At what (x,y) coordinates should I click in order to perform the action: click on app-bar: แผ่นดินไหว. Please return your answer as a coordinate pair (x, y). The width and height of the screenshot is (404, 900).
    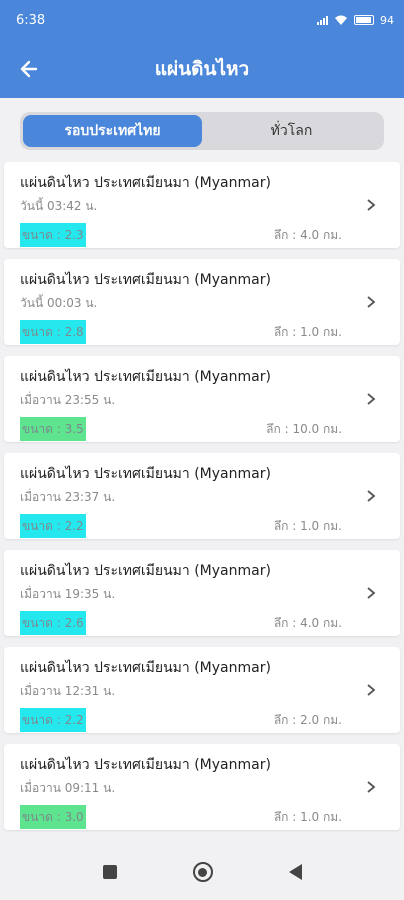
    Looking at the image, I should click on (202, 69).